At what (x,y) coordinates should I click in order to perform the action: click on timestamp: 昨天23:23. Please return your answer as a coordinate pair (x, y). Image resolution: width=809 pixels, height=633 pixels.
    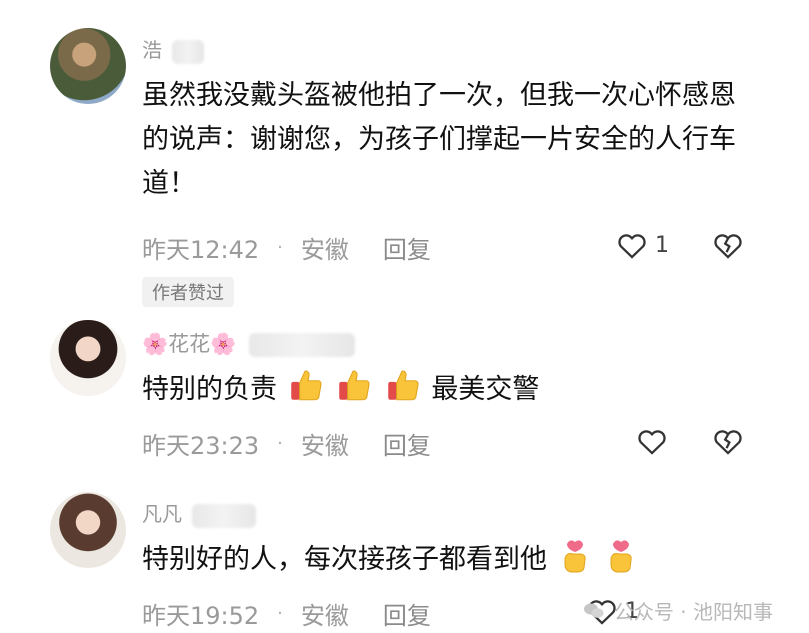
    Looking at the image, I should click on (201, 446).